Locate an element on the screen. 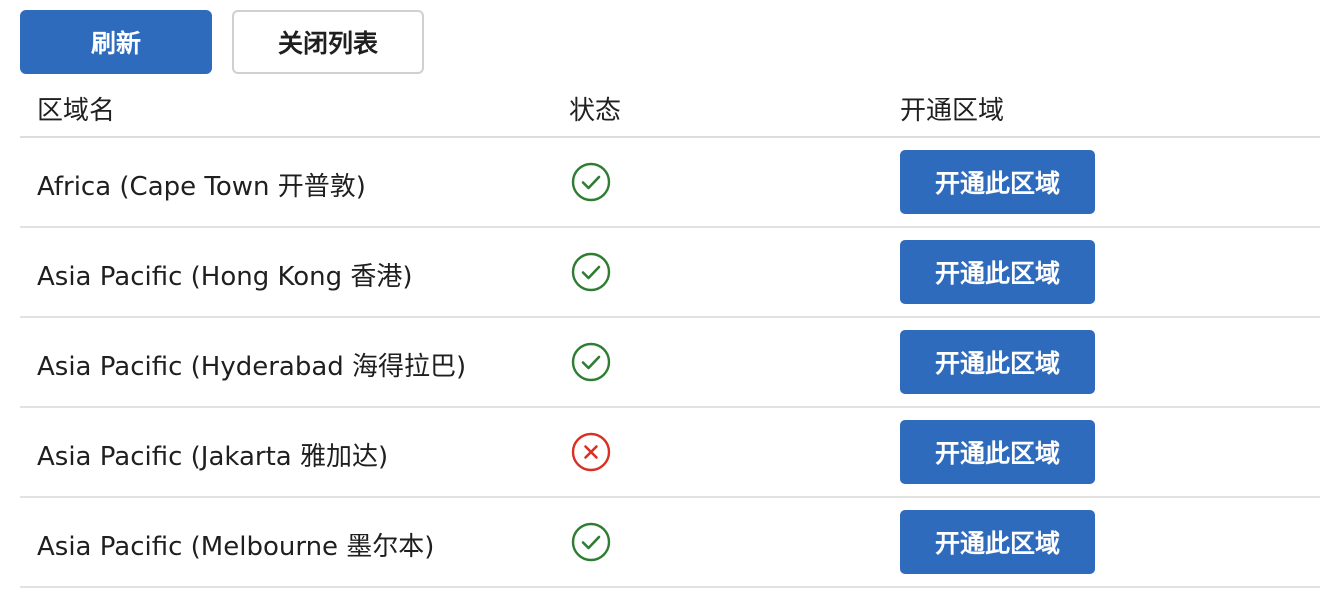  refresh-button: 刷新 is located at coordinates (116, 42).